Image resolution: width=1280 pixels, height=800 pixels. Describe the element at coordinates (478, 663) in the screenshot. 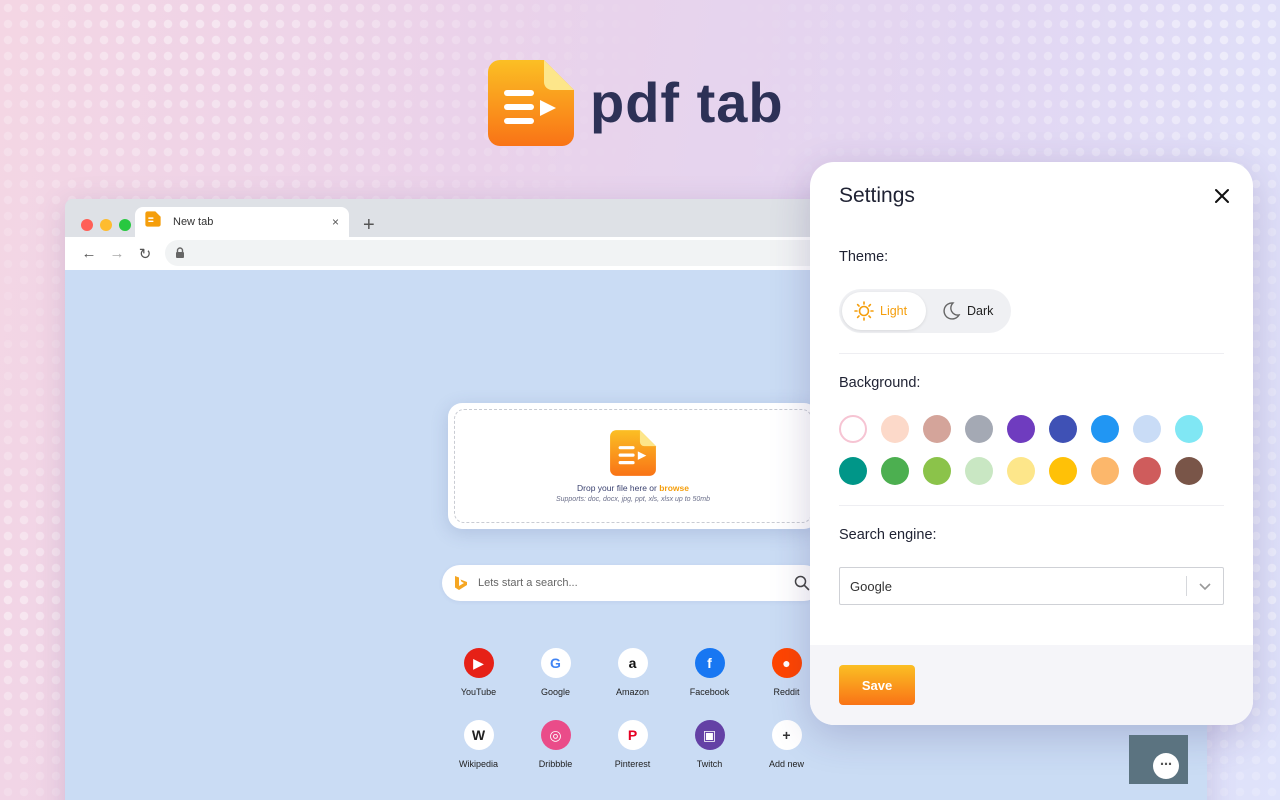

I see `youtube-icon: ▶` at that location.